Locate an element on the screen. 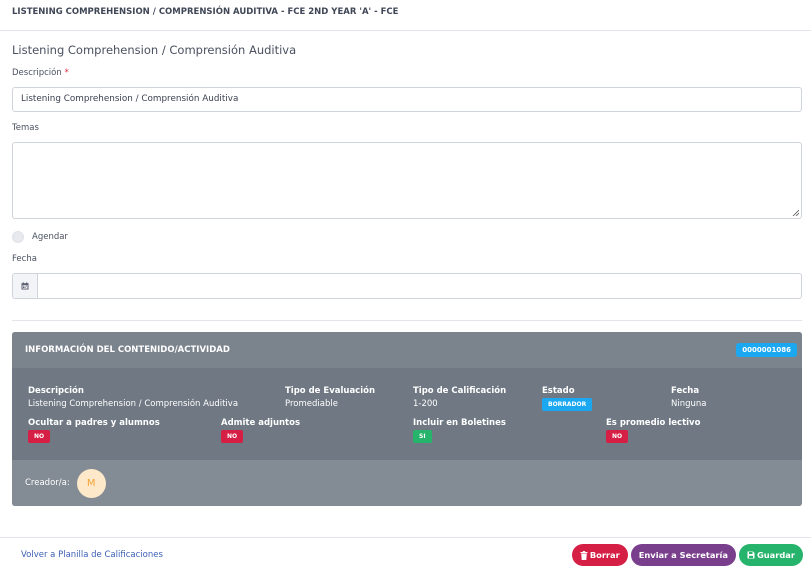 This screenshot has height=572, width=811. boletines-badge: SI is located at coordinates (422, 436).